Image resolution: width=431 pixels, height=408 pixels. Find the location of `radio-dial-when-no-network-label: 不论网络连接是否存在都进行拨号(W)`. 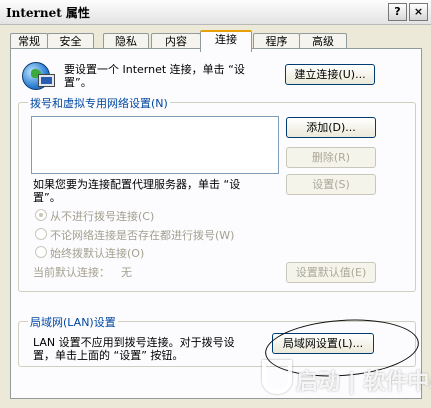

radio-dial-when-no-network-label: 不论网络连接是否存在都进行拨号(W) is located at coordinates (142, 235).